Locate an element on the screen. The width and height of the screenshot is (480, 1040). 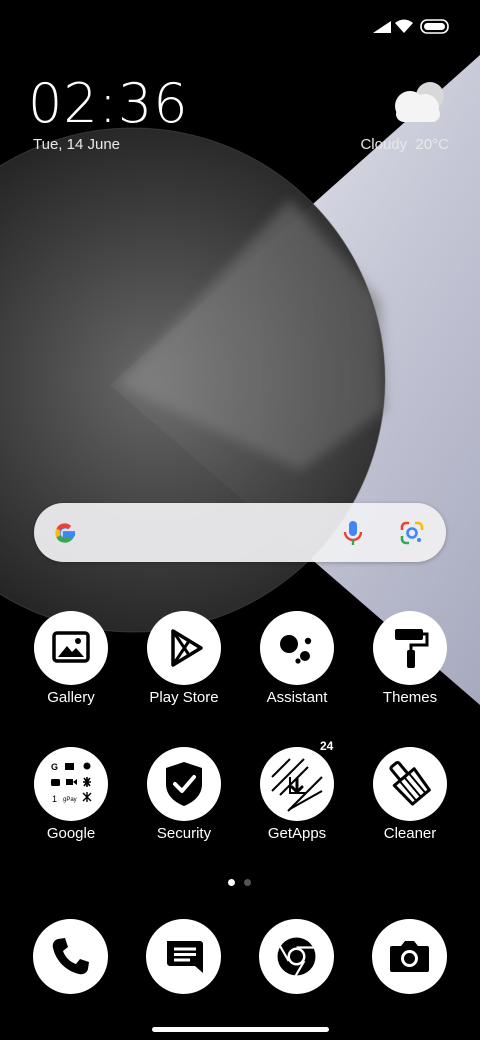
gallery-app-icon is located at coordinates (71, 648).